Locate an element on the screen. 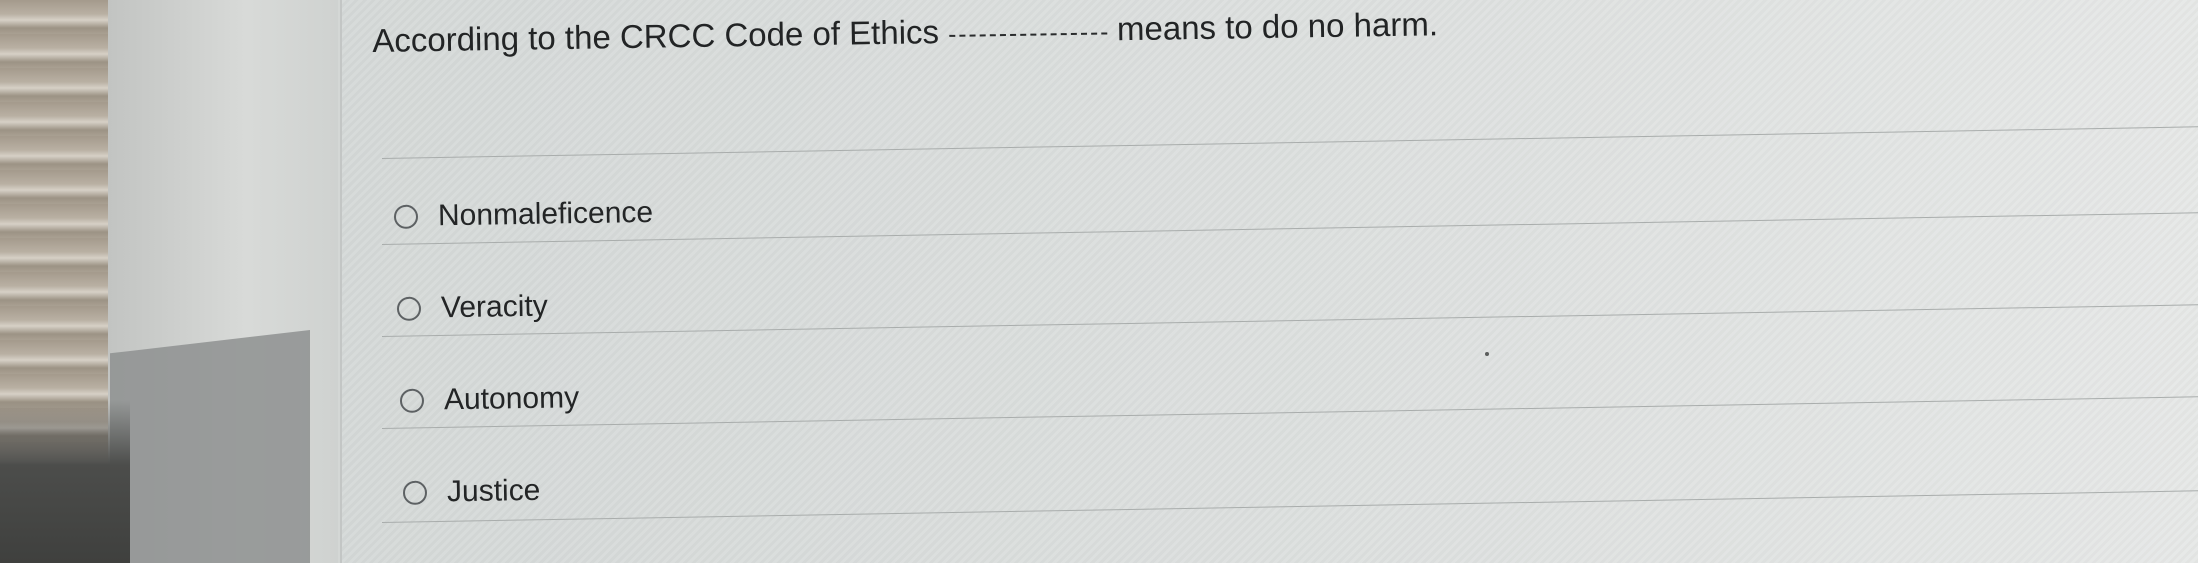  monitor-bezel-shadow is located at coordinates (210, 446).